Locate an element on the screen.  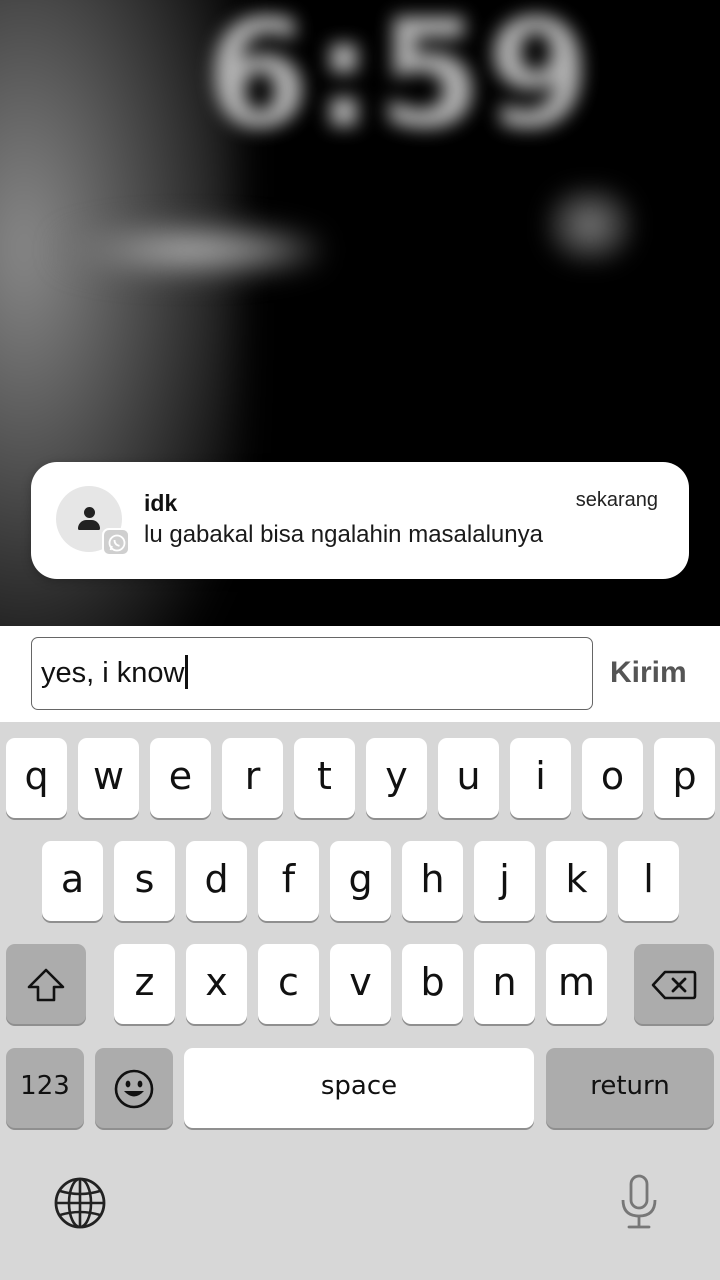
send-button: Kirim is located at coordinates (648, 673).